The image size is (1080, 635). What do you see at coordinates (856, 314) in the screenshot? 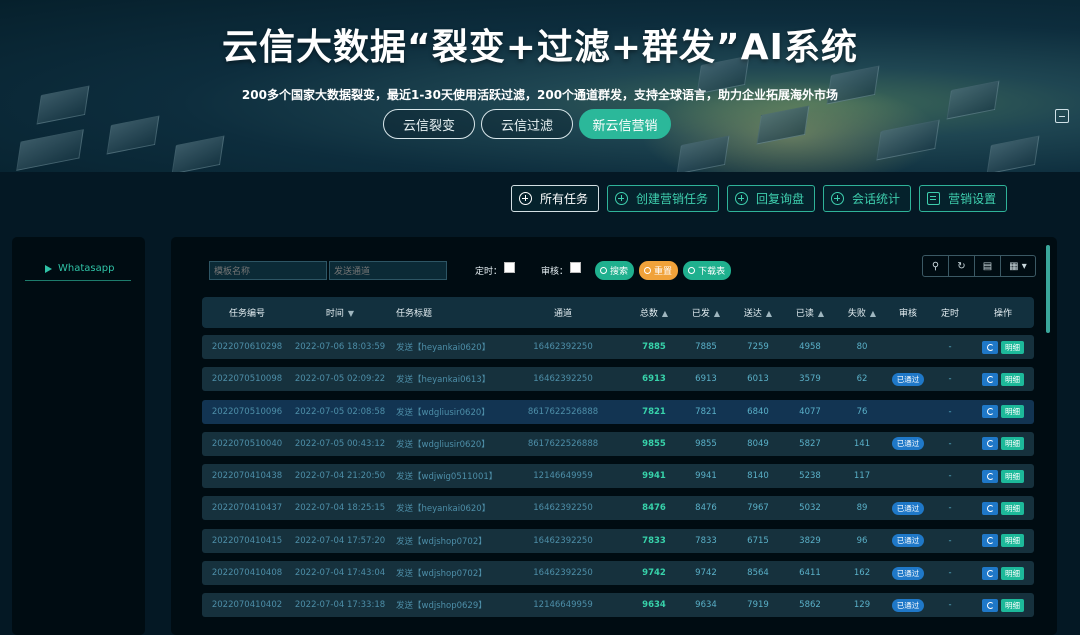
I see `col-failed-label: 失败` at bounding box center [856, 314].